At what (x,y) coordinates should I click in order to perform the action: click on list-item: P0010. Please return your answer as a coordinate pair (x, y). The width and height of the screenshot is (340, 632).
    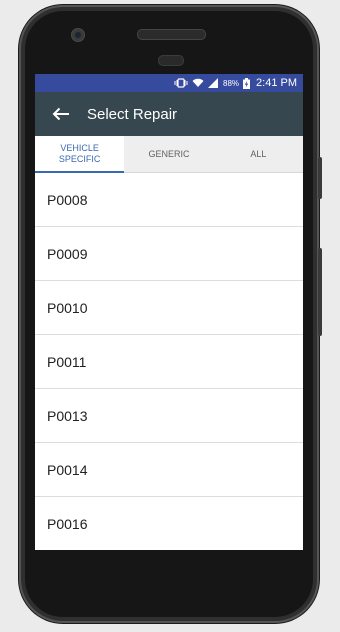
    Looking at the image, I should click on (169, 308).